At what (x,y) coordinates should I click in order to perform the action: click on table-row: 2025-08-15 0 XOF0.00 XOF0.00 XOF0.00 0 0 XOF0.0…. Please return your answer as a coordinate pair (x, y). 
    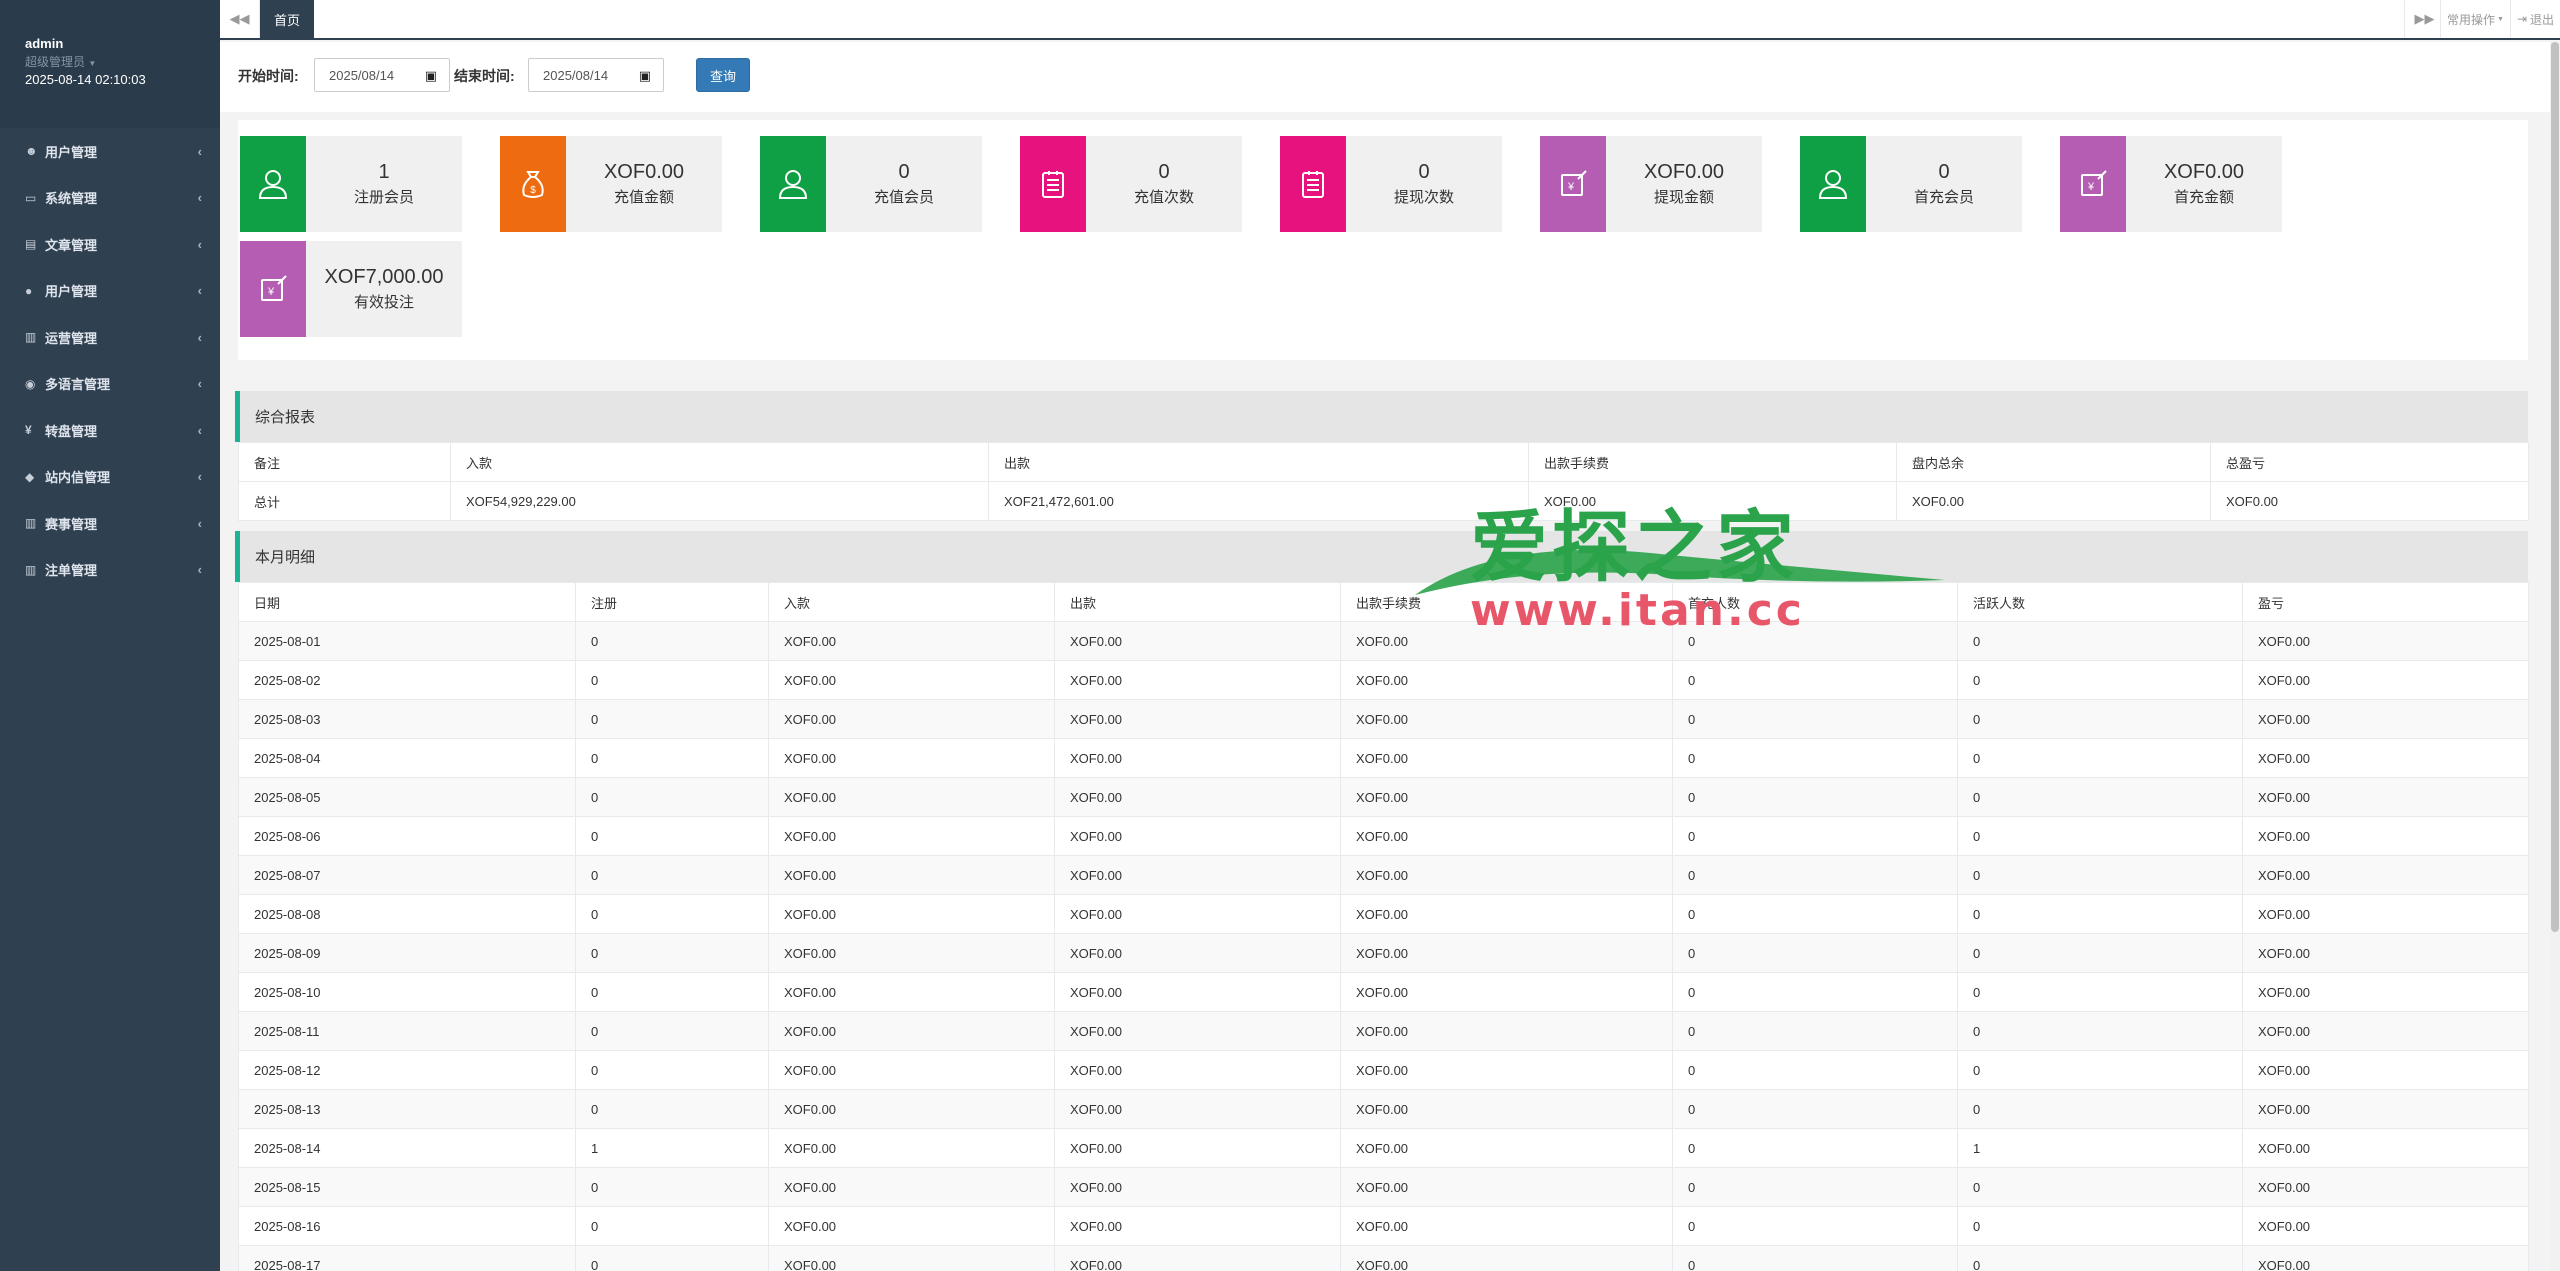
    Looking at the image, I should click on (1383, 1187).